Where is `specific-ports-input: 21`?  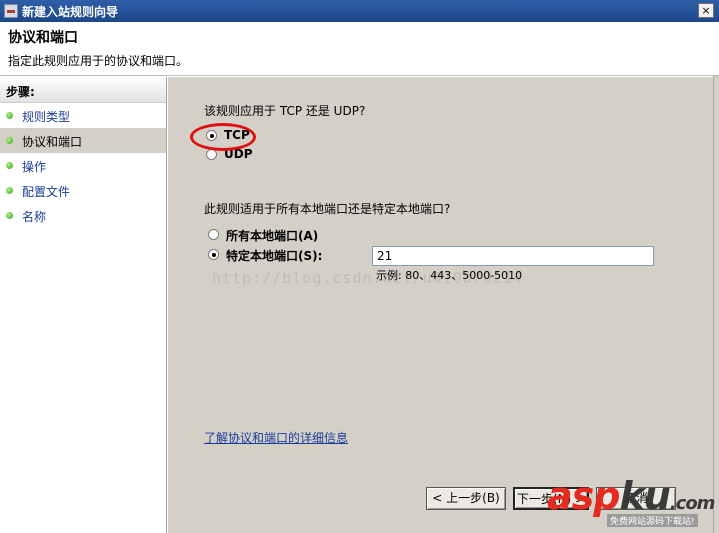 specific-ports-input: 21 is located at coordinates (513, 256).